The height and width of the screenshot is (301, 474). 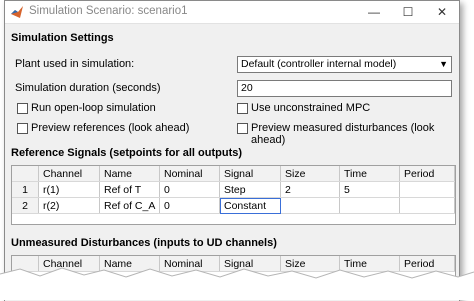 What do you see at coordinates (311, 108) in the screenshot?
I see `unconstrained-mpc-label: Use unconstrained MPC` at bounding box center [311, 108].